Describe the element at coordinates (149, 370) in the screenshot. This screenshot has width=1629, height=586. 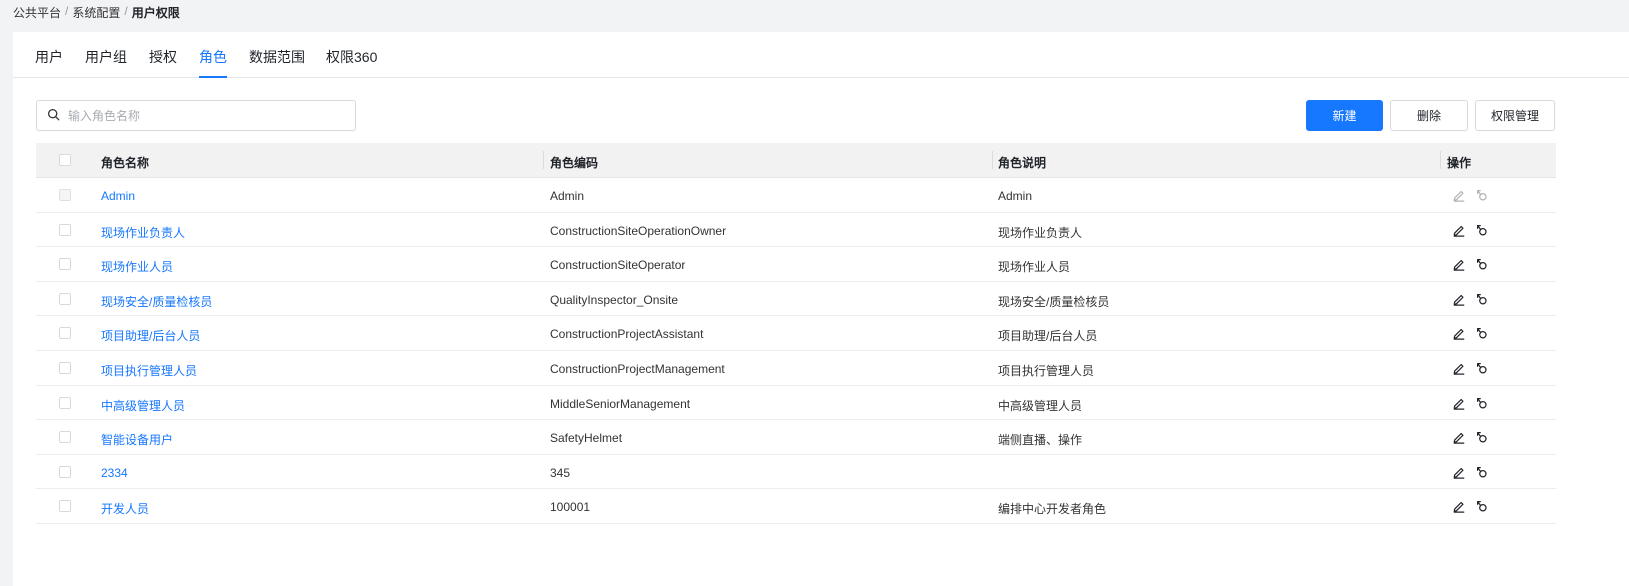
I see `role-name-link: 项目执行管理人员` at that location.